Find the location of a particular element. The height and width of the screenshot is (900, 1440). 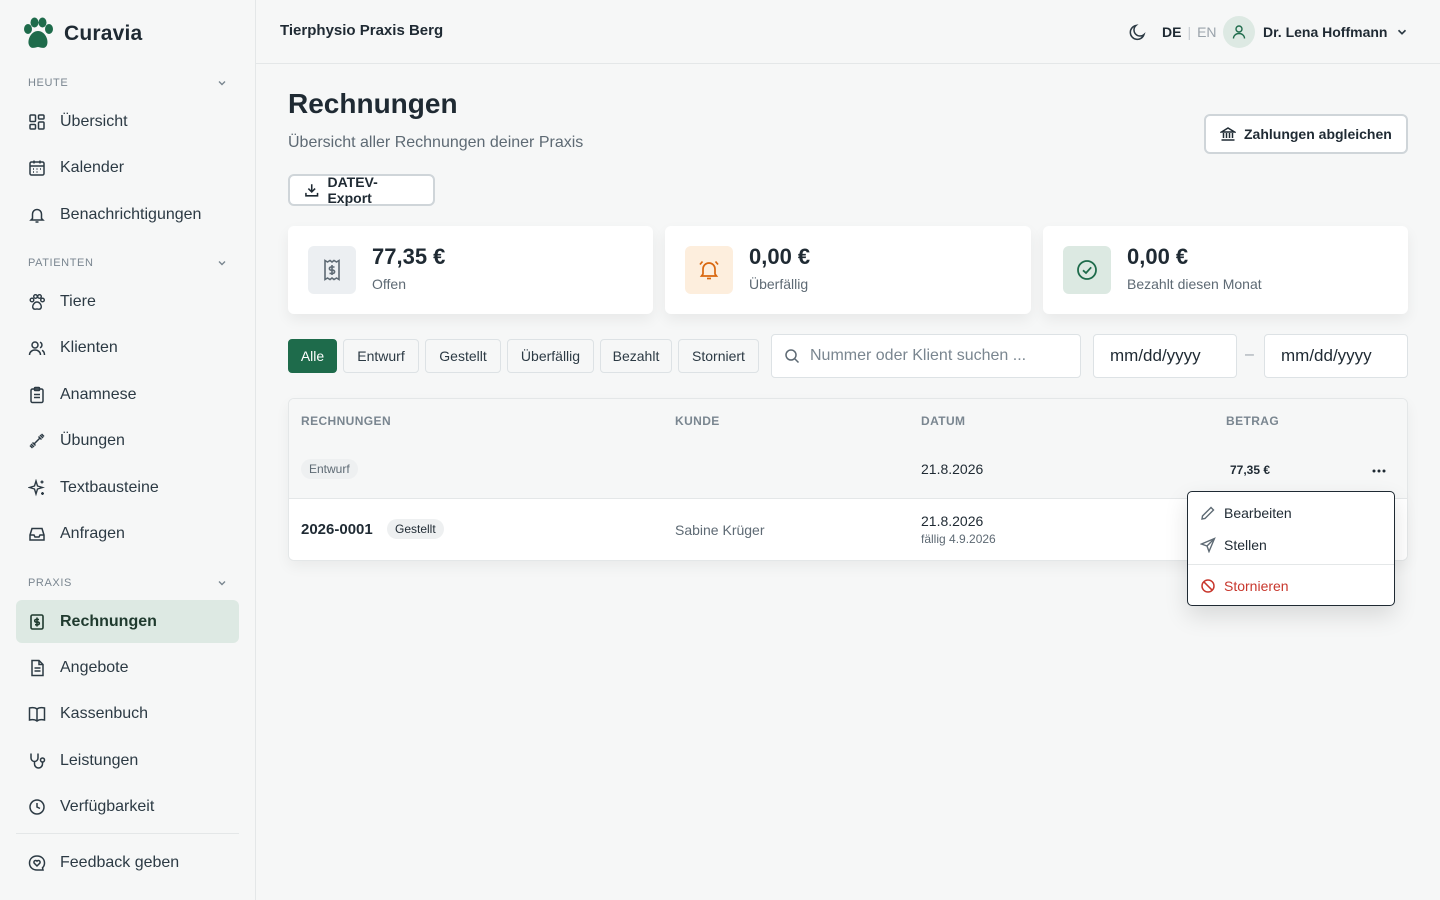

sidebar-item-label: Textbausteine is located at coordinates (109, 487).